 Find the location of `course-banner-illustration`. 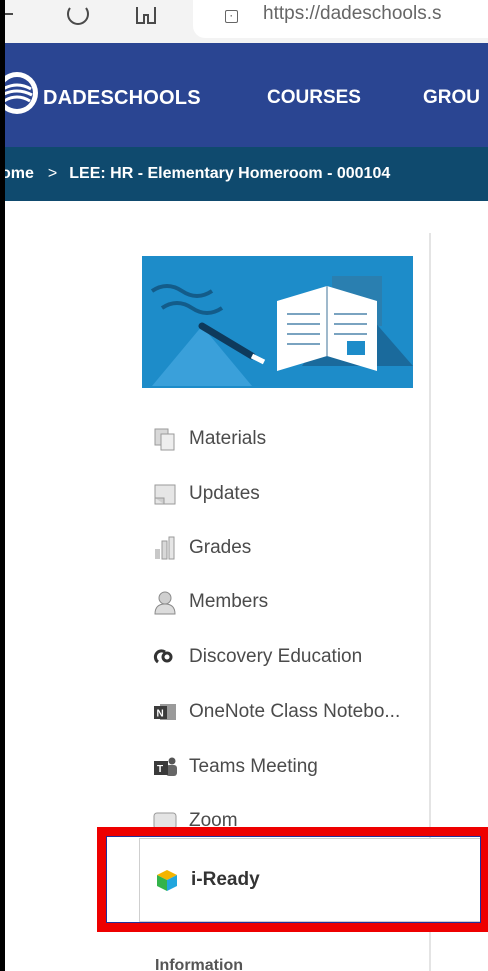

course-banner-illustration is located at coordinates (277, 322).